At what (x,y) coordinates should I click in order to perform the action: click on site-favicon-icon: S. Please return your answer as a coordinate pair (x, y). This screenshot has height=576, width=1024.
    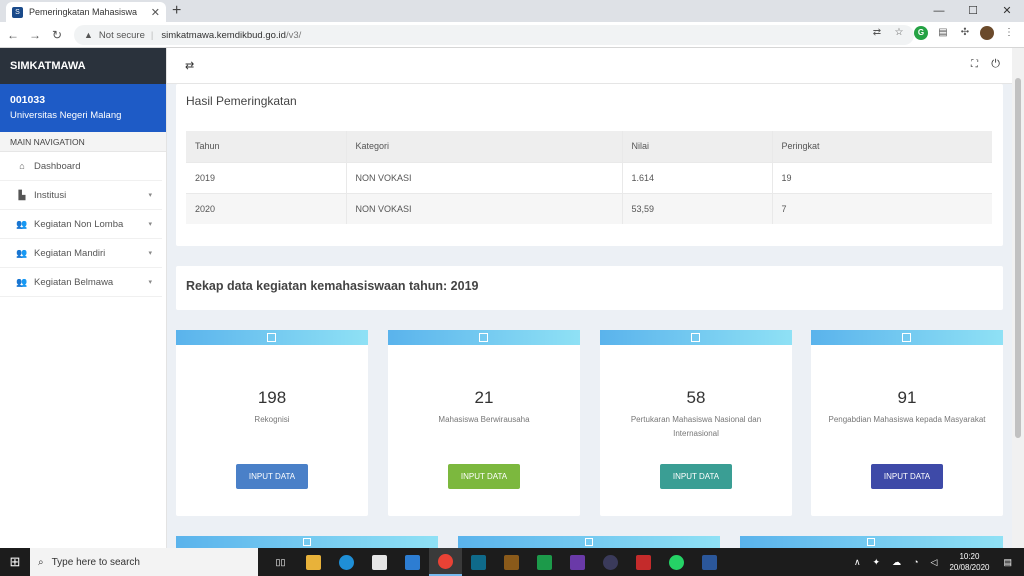
    Looking at the image, I should click on (17, 12).